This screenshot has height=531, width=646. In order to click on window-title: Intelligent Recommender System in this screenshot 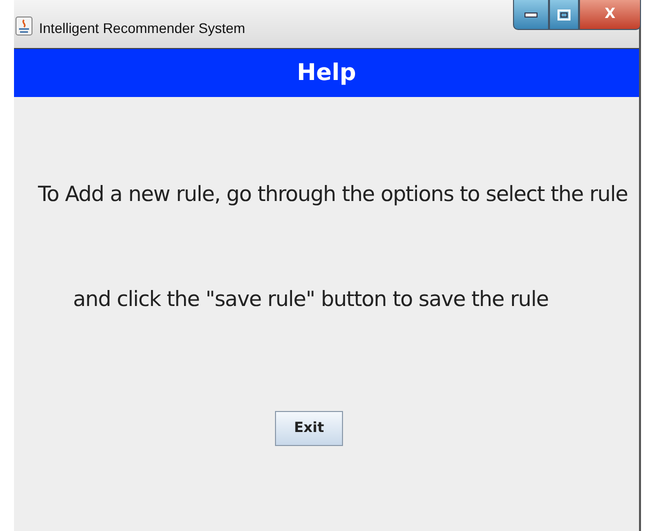, I will do `click(142, 28)`.